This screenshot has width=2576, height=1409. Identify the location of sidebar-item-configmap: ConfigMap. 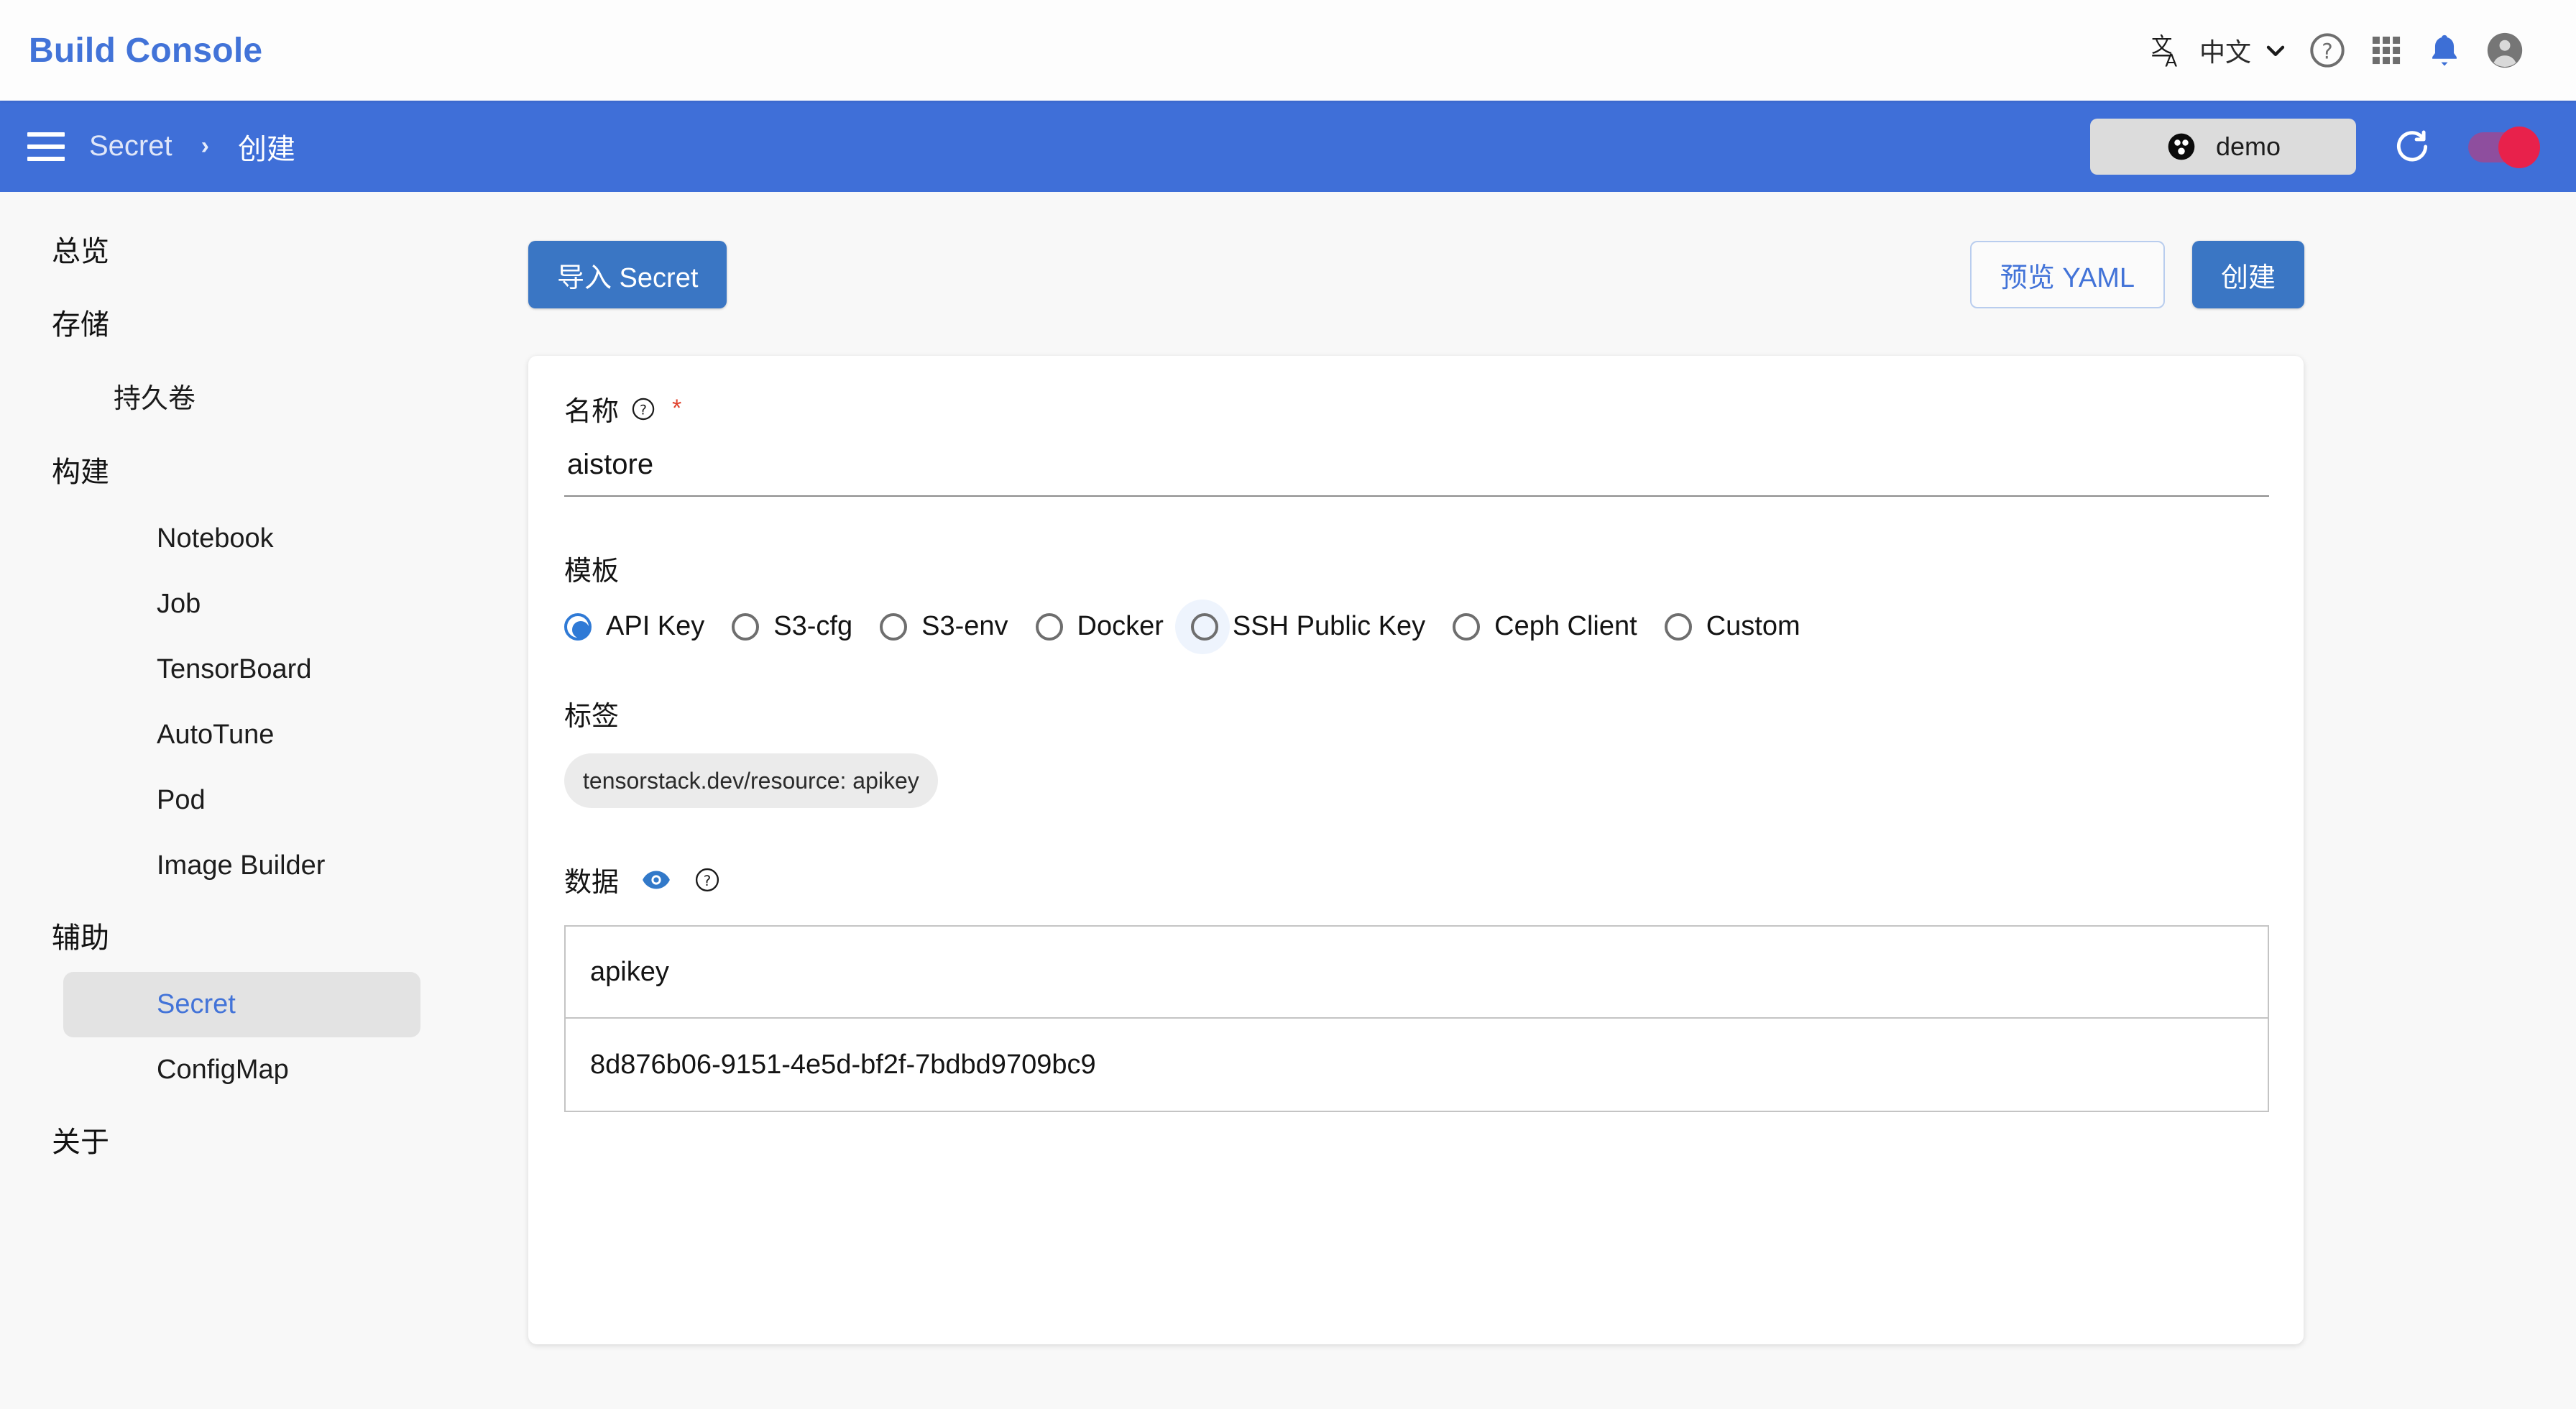
(241, 1070).